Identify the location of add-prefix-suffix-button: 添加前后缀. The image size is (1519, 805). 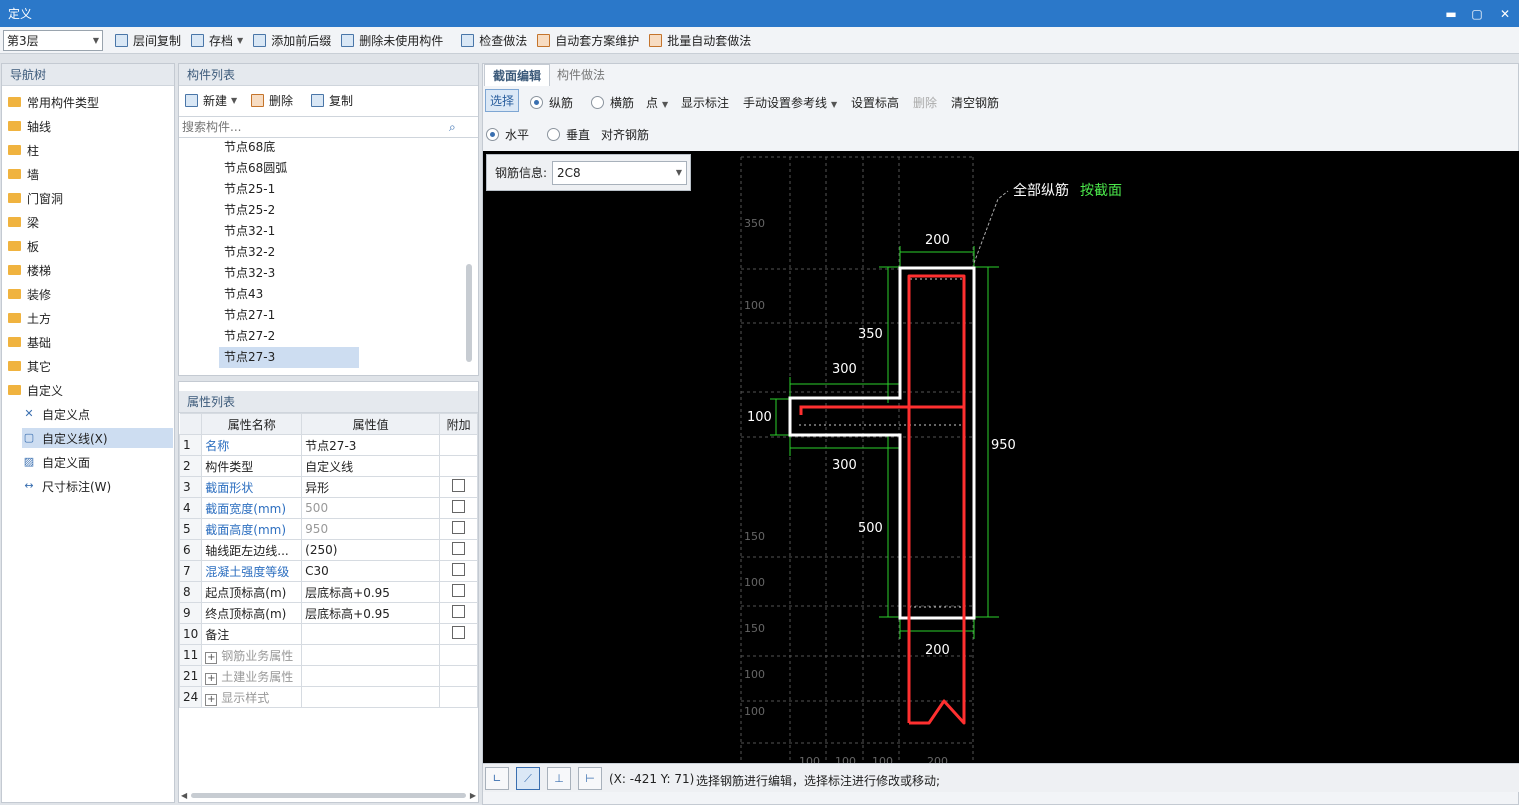
(292, 40).